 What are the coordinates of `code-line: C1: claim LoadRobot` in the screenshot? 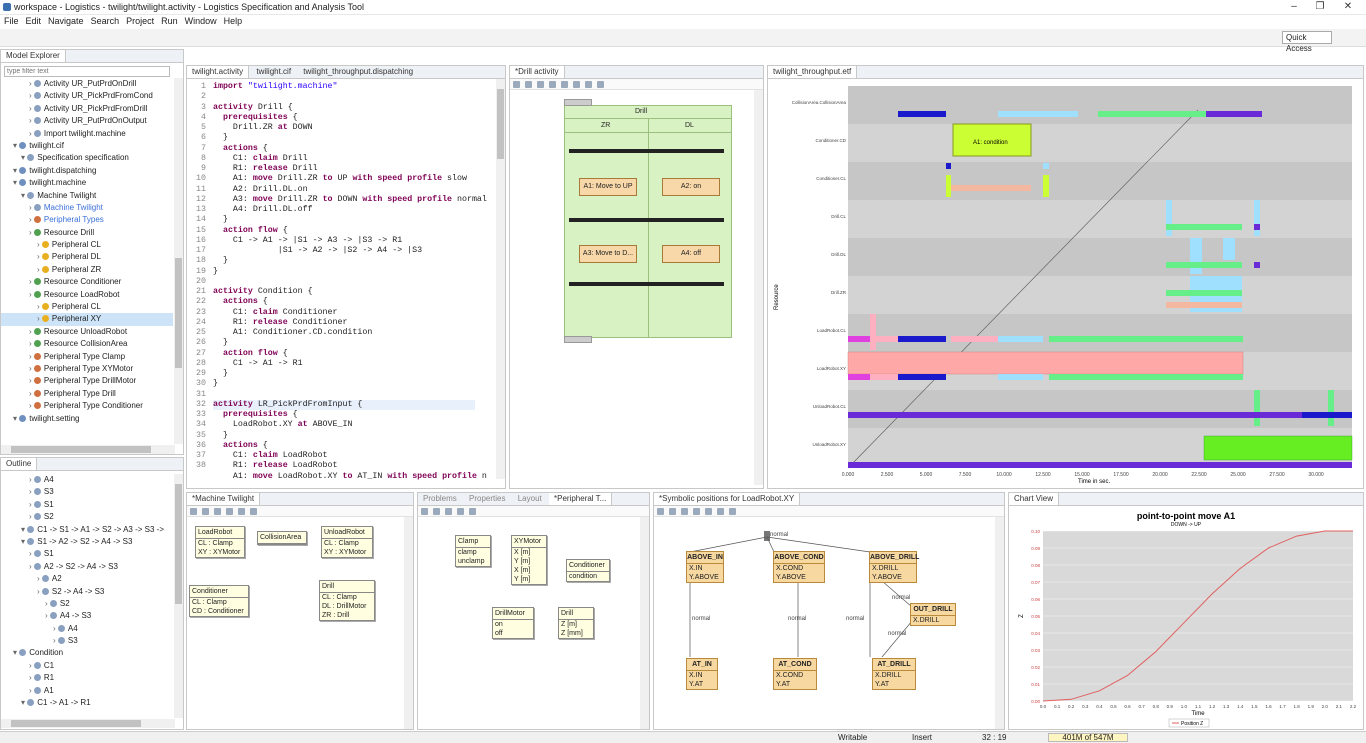 It's located at (270, 456).